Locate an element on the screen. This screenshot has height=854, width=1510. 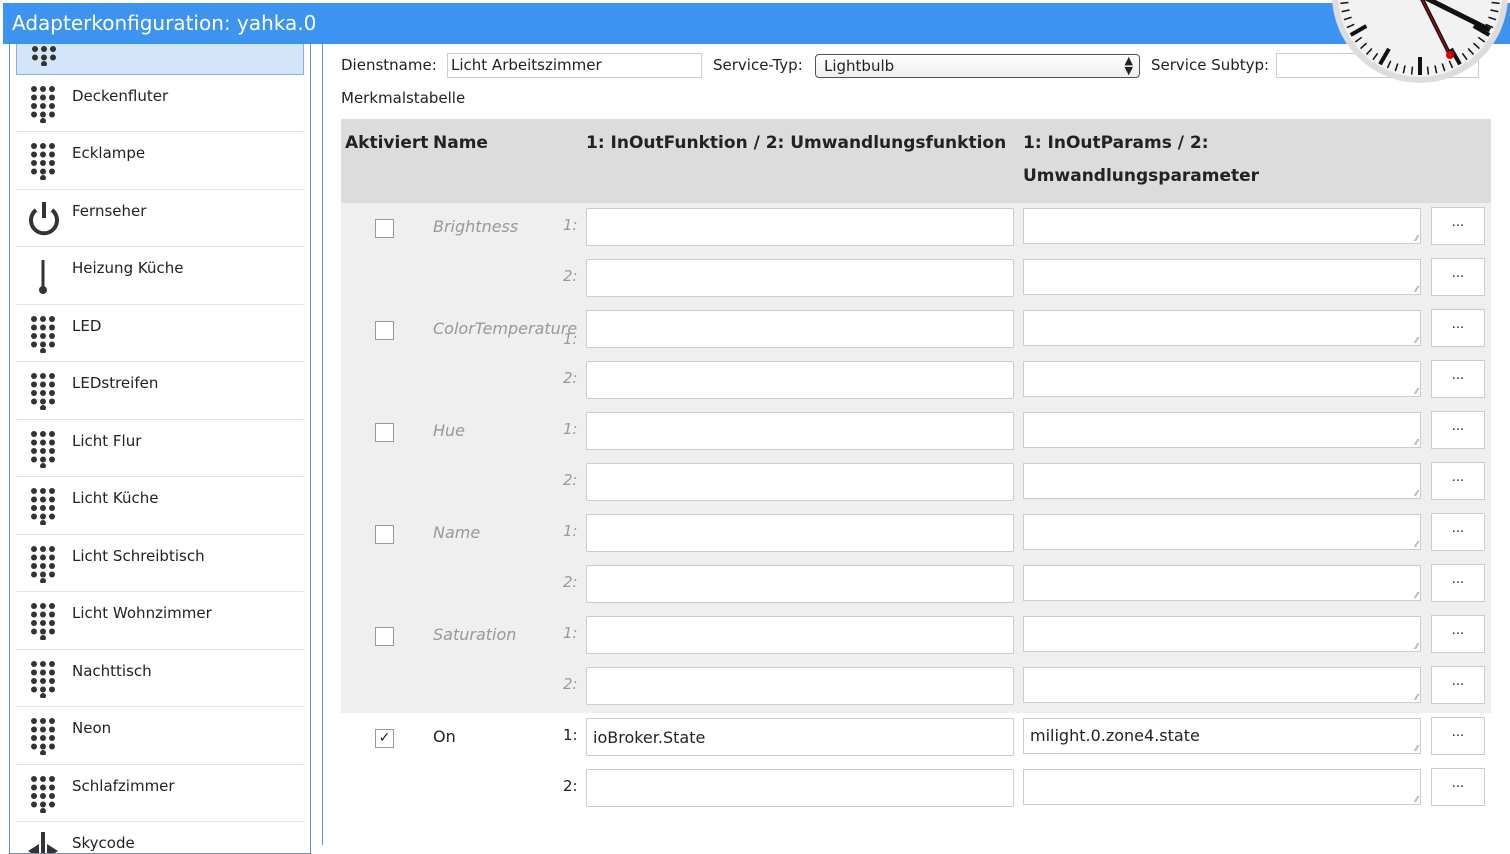
sidebar-item-label: Licht Schreibtisch is located at coordinates (138, 555).